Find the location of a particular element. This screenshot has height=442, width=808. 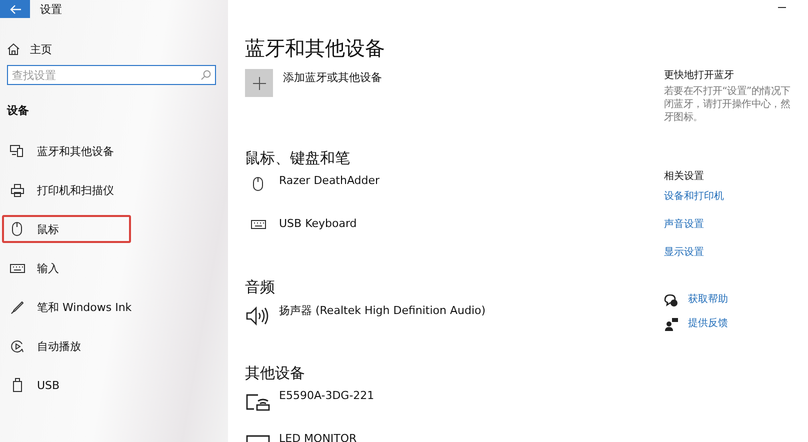

related-link: 设备和打印机 is located at coordinates (736, 197).